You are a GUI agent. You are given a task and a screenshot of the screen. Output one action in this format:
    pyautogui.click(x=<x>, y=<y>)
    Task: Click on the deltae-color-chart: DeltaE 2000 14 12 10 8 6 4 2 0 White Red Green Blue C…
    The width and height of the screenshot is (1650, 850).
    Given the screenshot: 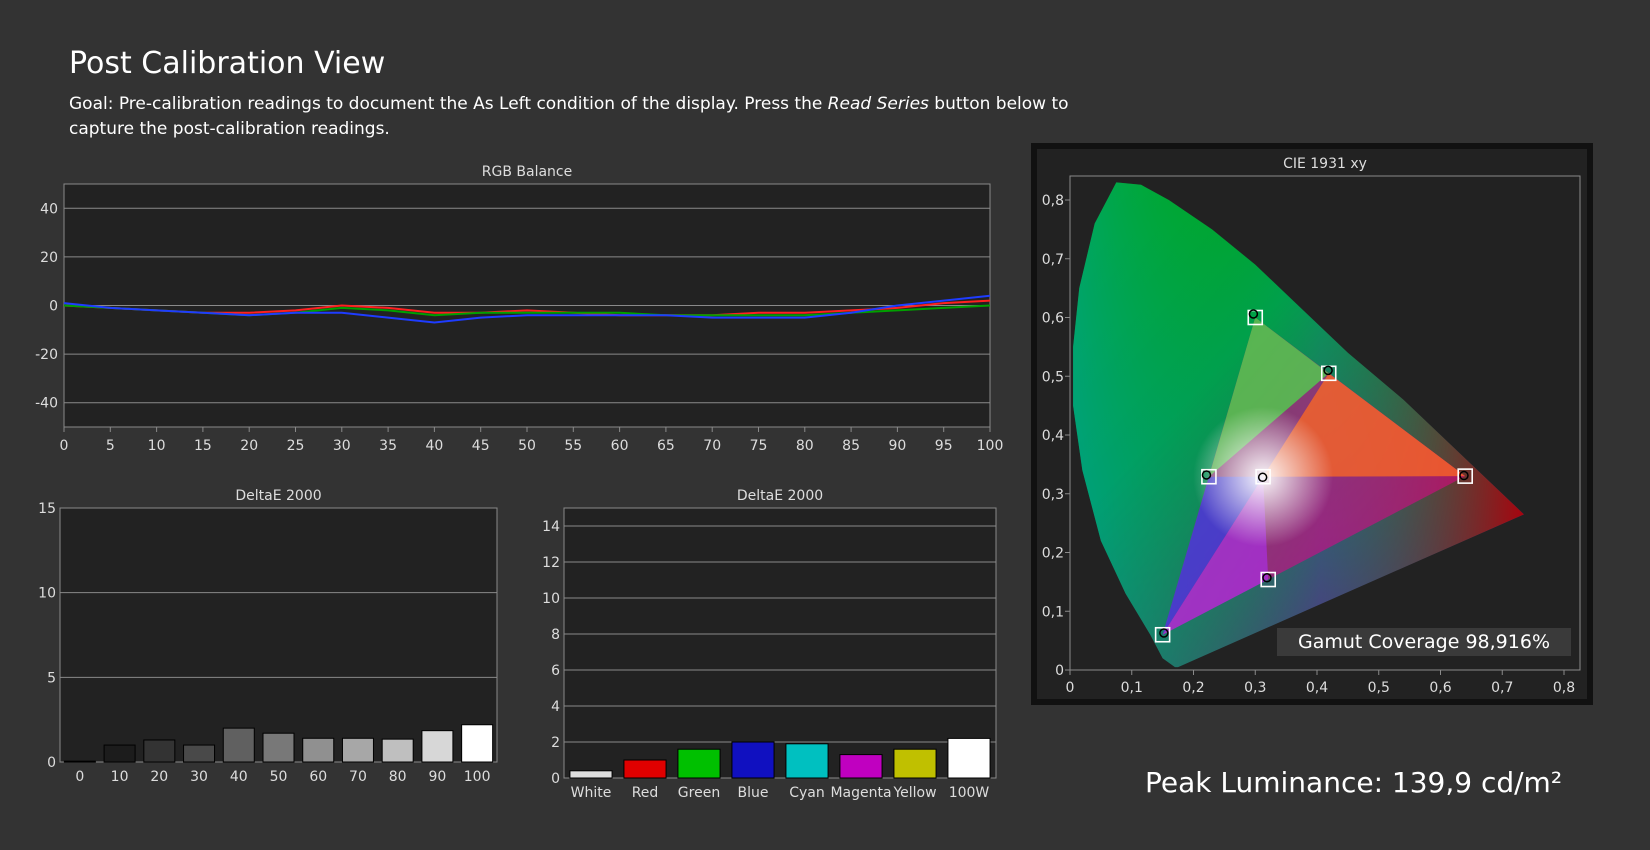 What is the action you would take?
    pyautogui.click(x=769, y=644)
    